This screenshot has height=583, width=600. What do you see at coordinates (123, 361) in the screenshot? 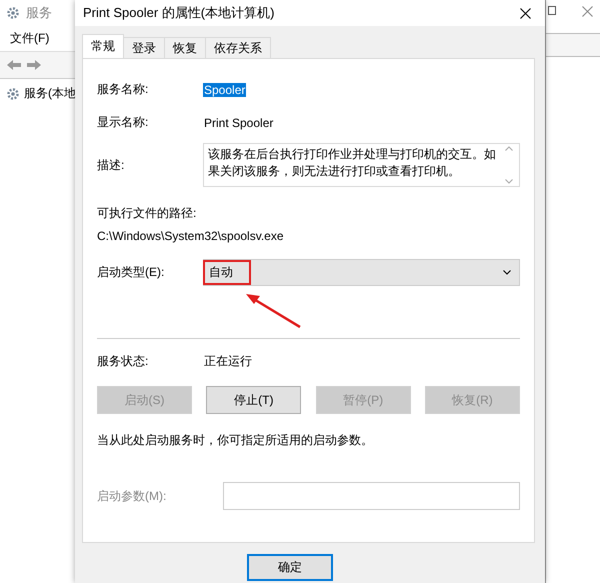
I see `field-label: 服务状态:` at bounding box center [123, 361].